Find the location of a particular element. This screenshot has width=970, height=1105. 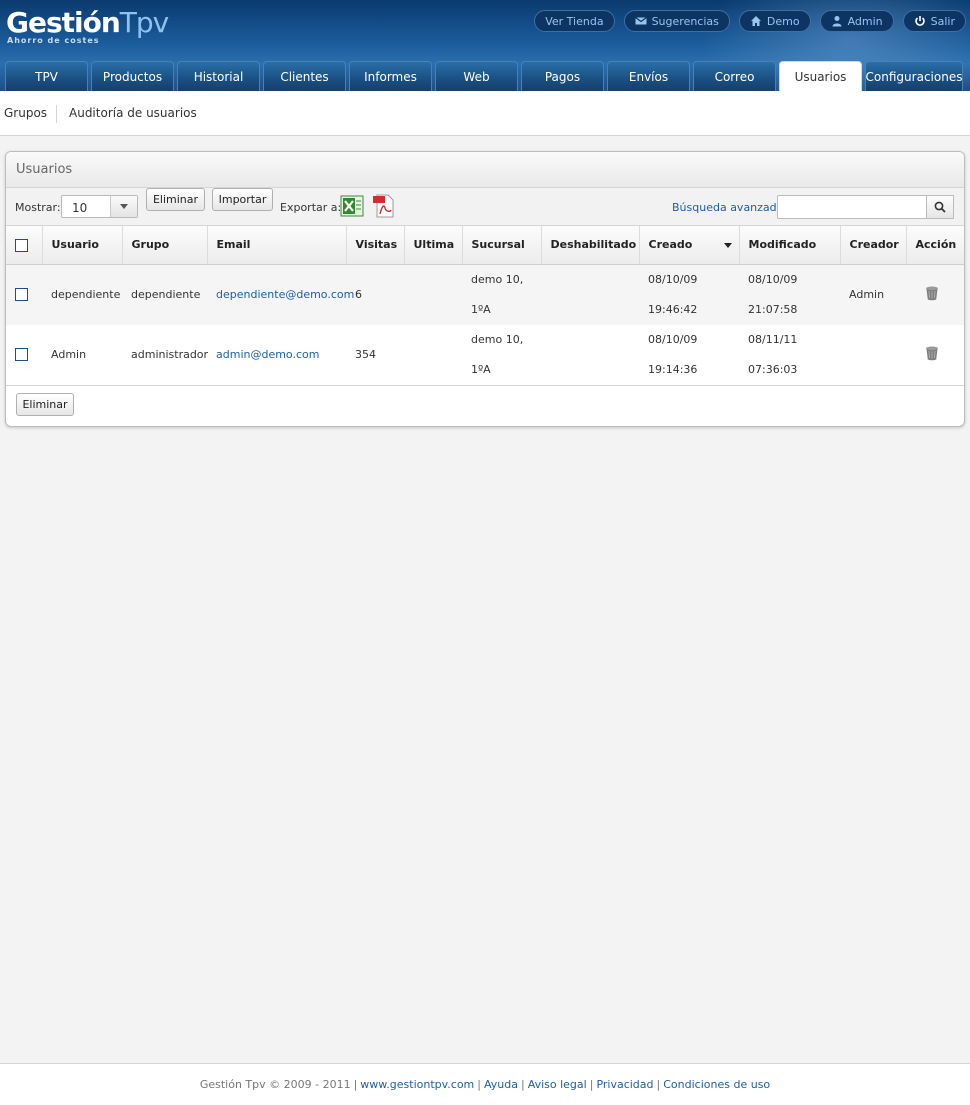

sucursal-line2: 1ºA is located at coordinates (481, 309).